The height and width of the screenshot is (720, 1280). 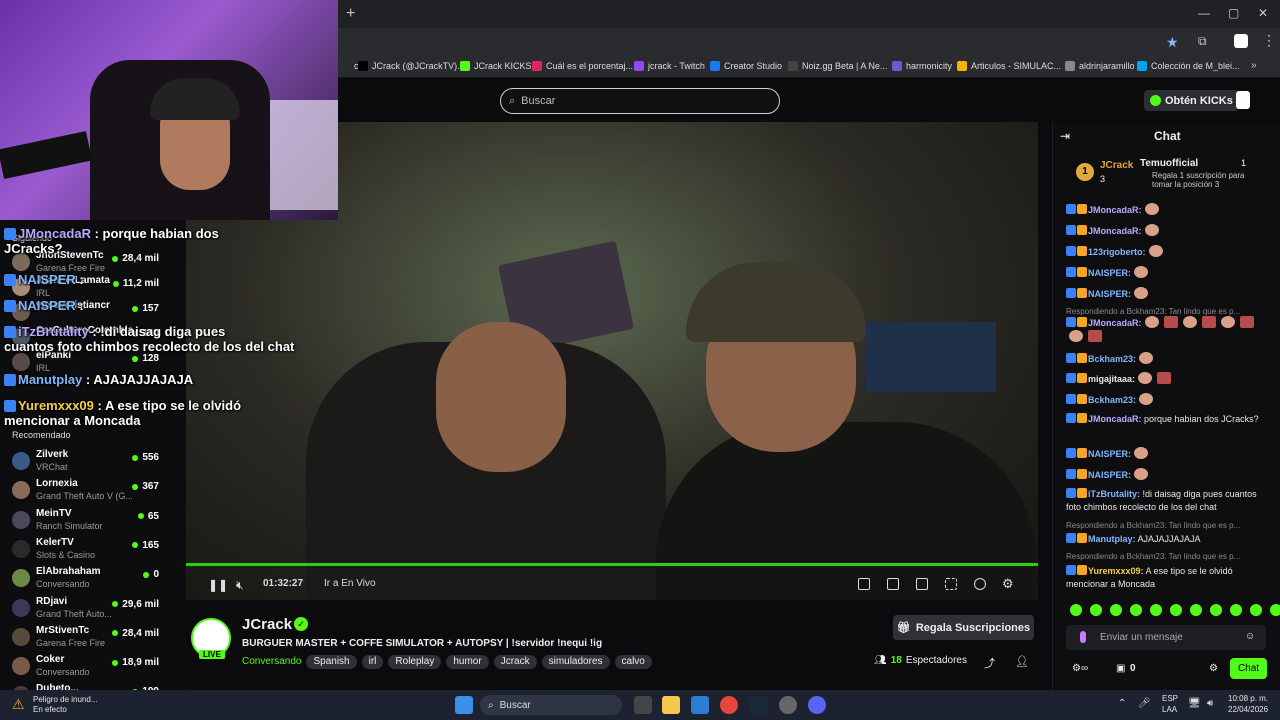 I want to click on sidebar-channel: Lornexia Grand Theft Auto V (G... 367, so click(x=93, y=490).